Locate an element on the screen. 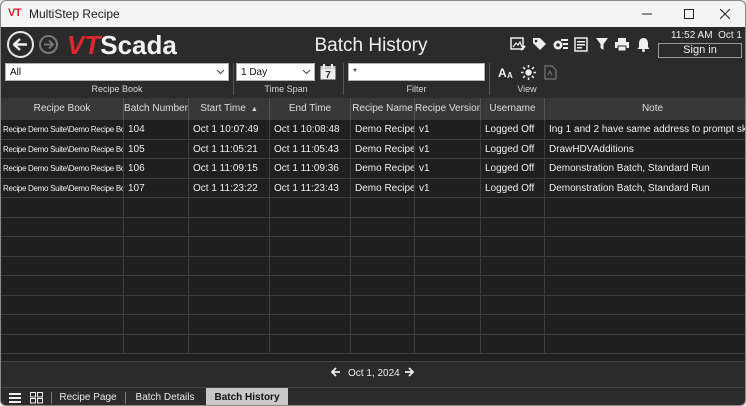 This screenshot has height=406, width=746. column-header-recipe-name: Recipe Name is located at coordinates (383, 109).